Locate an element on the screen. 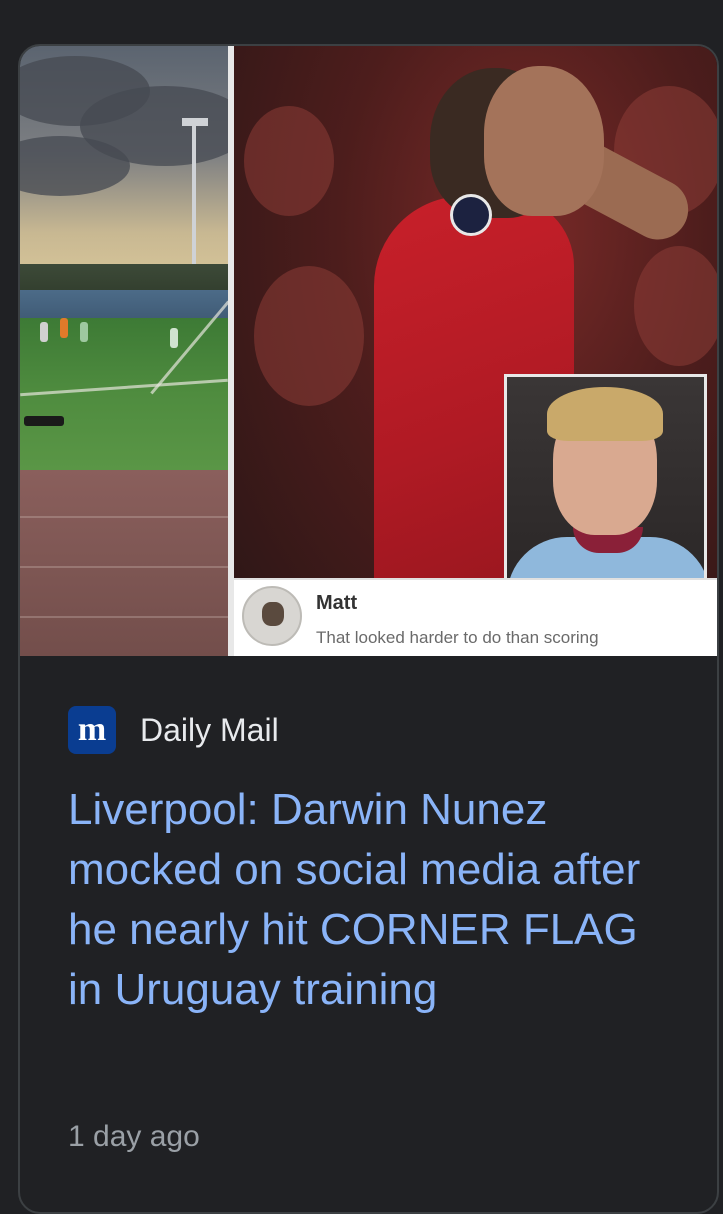 The image size is (723, 1214). daily-mail-logo-icon: m is located at coordinates (92, 730).